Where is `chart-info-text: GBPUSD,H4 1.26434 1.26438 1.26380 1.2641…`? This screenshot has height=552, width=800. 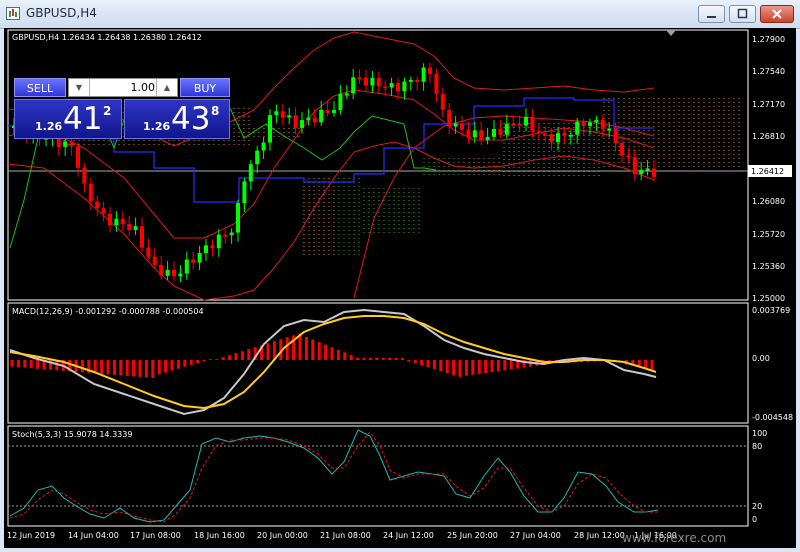 chart-info-text: GBPUSD,H4 1.26434 1.26438 1.26380 1.2641… is located at coordinates (107, 37).